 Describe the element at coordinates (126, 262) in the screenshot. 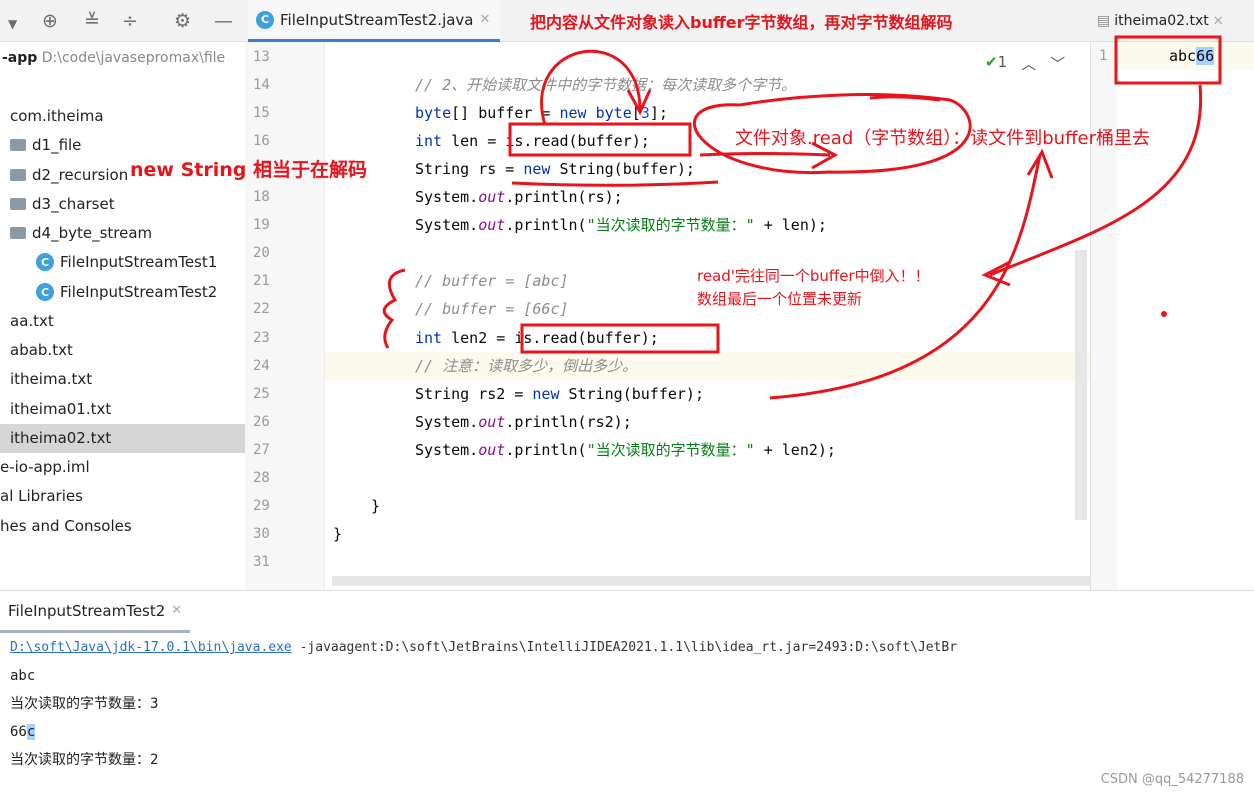

I see `tree-item: C FileInputStreamTest1` at that location.